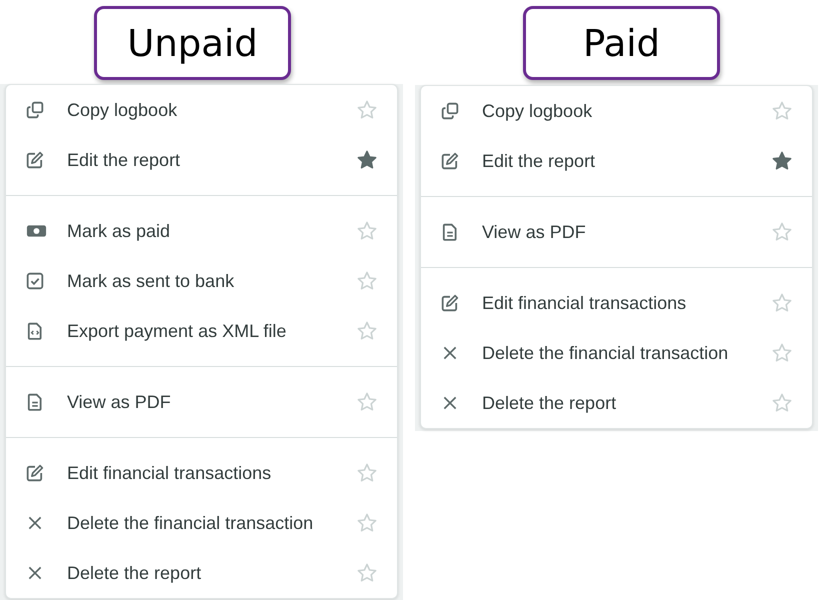  What do you see at coordinates (201, 281) in the screenshot?
I see `menu-item: Mark as sent to bank` at bounding box center [201, 281].